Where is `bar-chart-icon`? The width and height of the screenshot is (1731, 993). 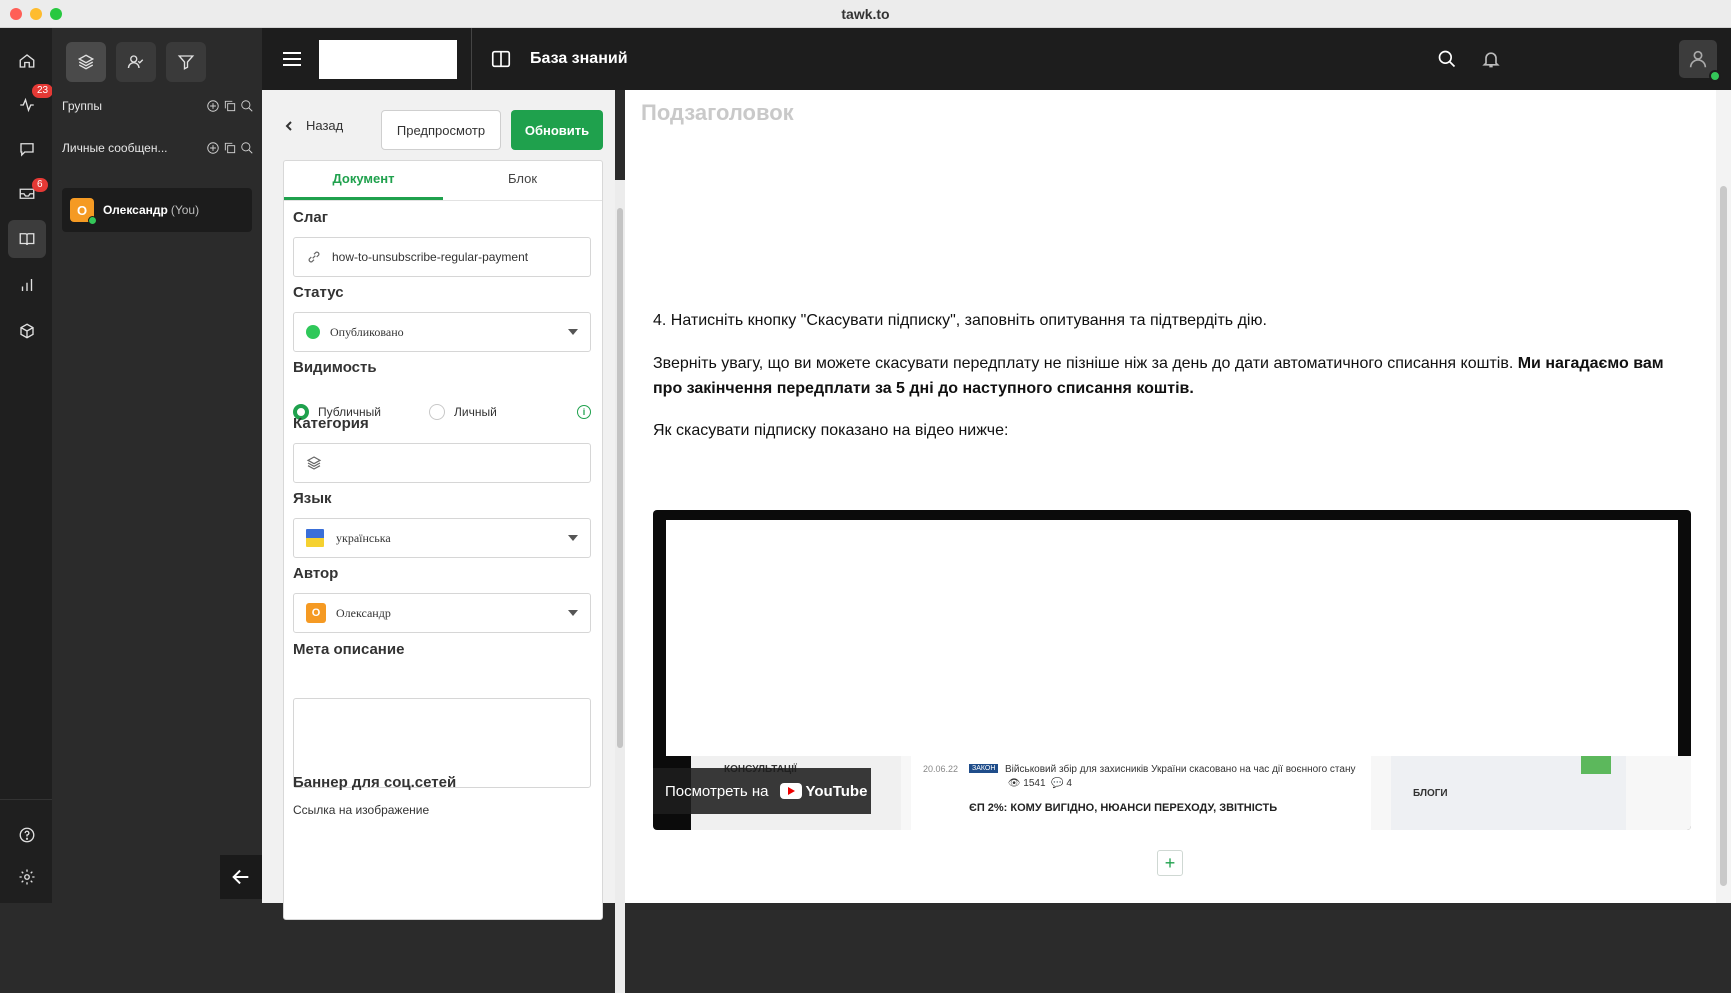 bar-chart-icon is located at coordinates (27, 285).